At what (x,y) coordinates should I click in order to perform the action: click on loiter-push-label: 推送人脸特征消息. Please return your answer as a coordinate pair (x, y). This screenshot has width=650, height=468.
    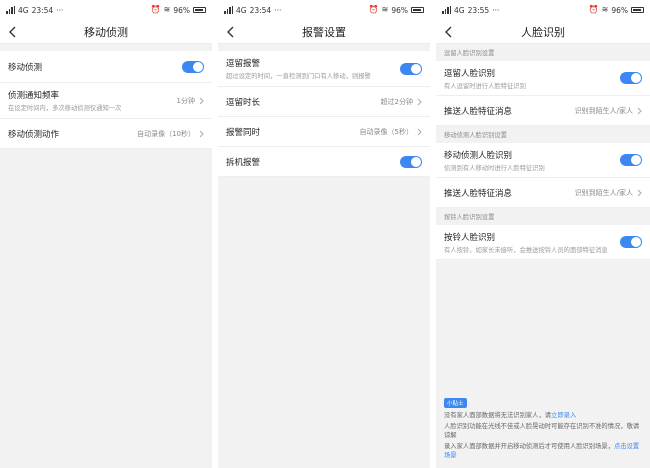
    Looking at the image, I should click on (478, 111).